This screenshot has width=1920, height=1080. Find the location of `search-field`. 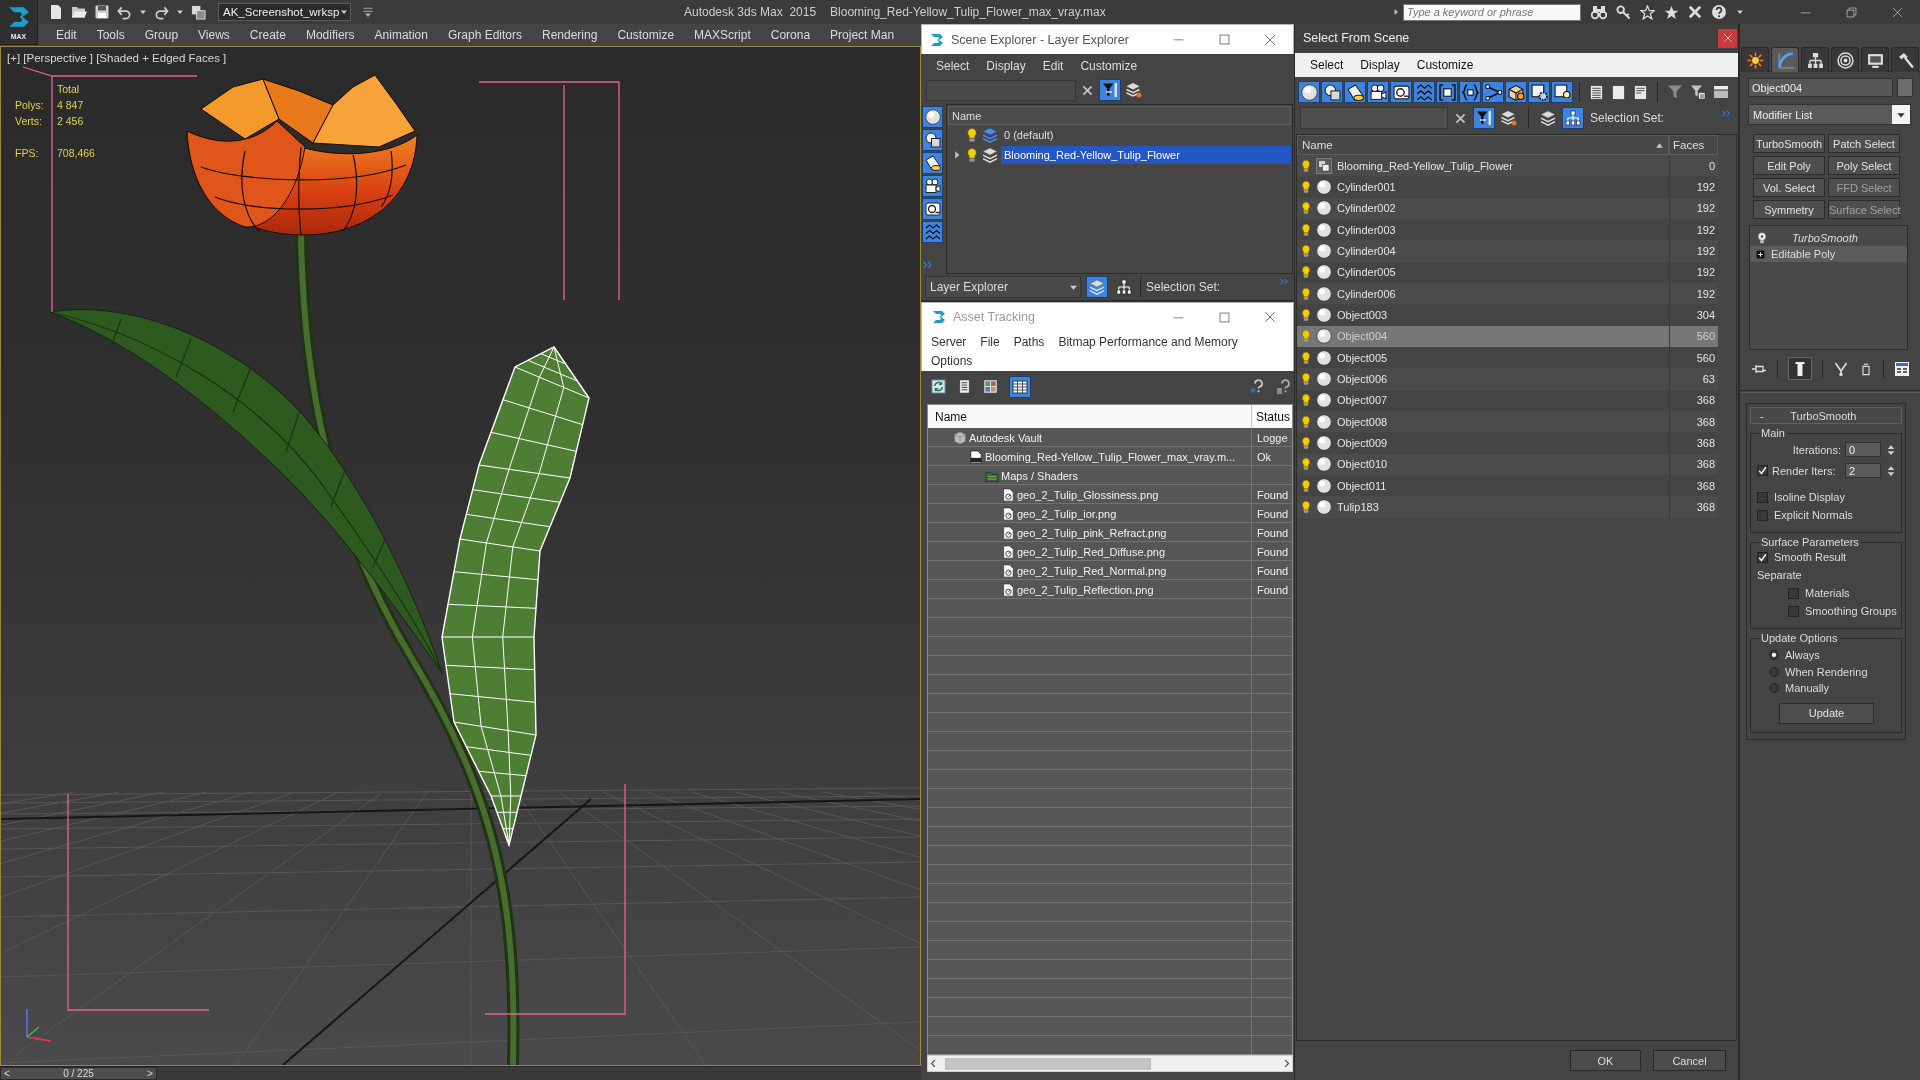

search-field is located at coordinates (1374, 118).